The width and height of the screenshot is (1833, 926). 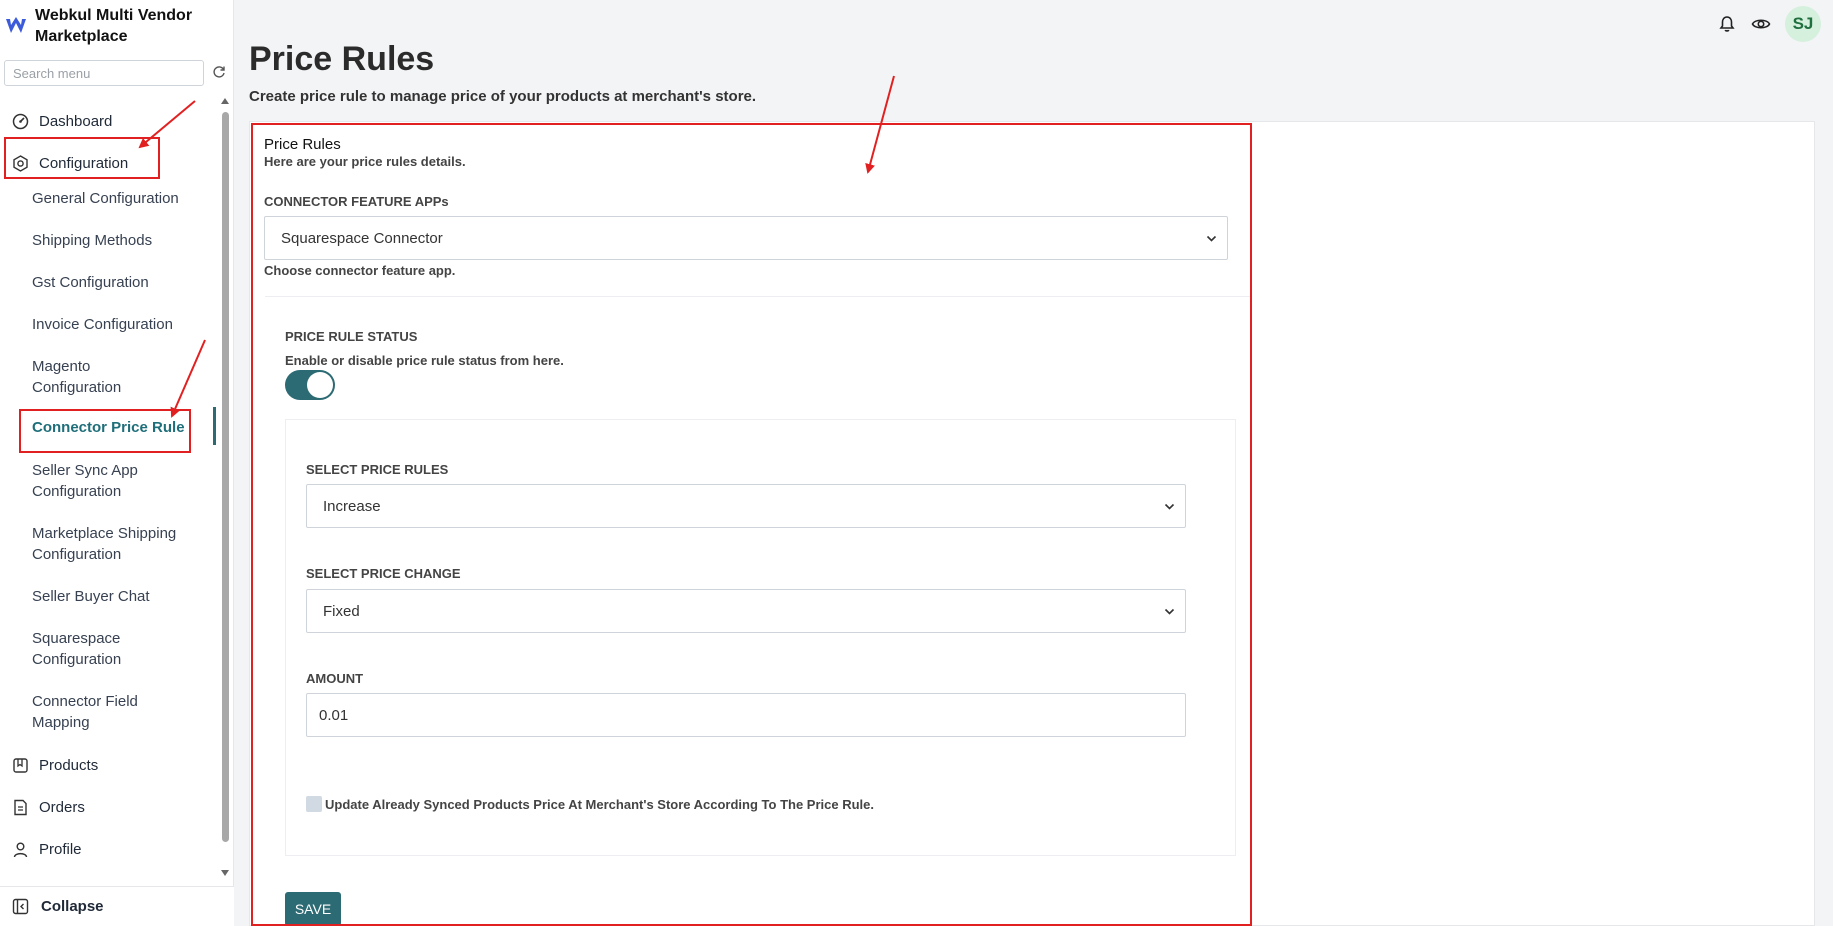 I want to click on sidebar-subitem-invoice-configuration: Invoice Configuration, so click(x=122, y=324).